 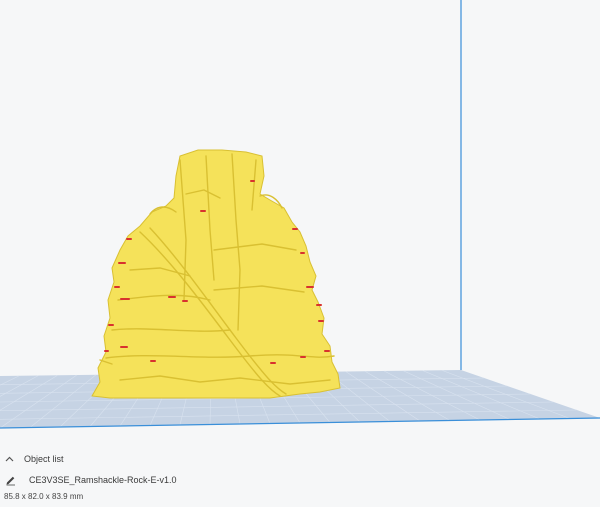 What do you see at coordinates (9, 459) in the screenshot?
I see `chevron-up-icon` at bounding box center [9, 459].